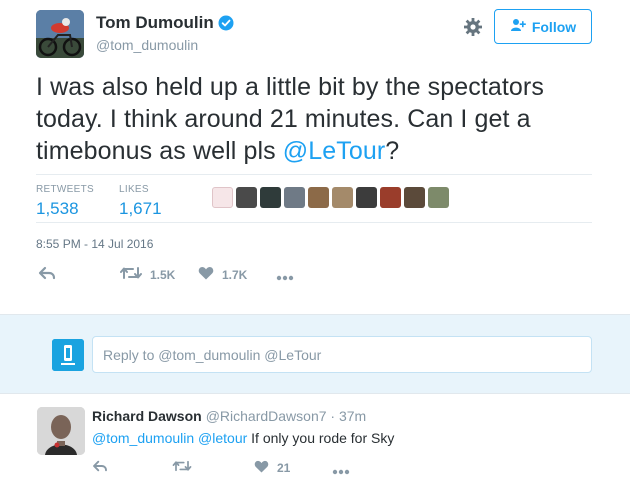 Image resolution: width=630 pixels, height=484 pixels. What do you see at coordinates (266, 416) in the screenshot?
I see `reply-author-handle: @RichardDawson7` at bounding box center [266, 416].